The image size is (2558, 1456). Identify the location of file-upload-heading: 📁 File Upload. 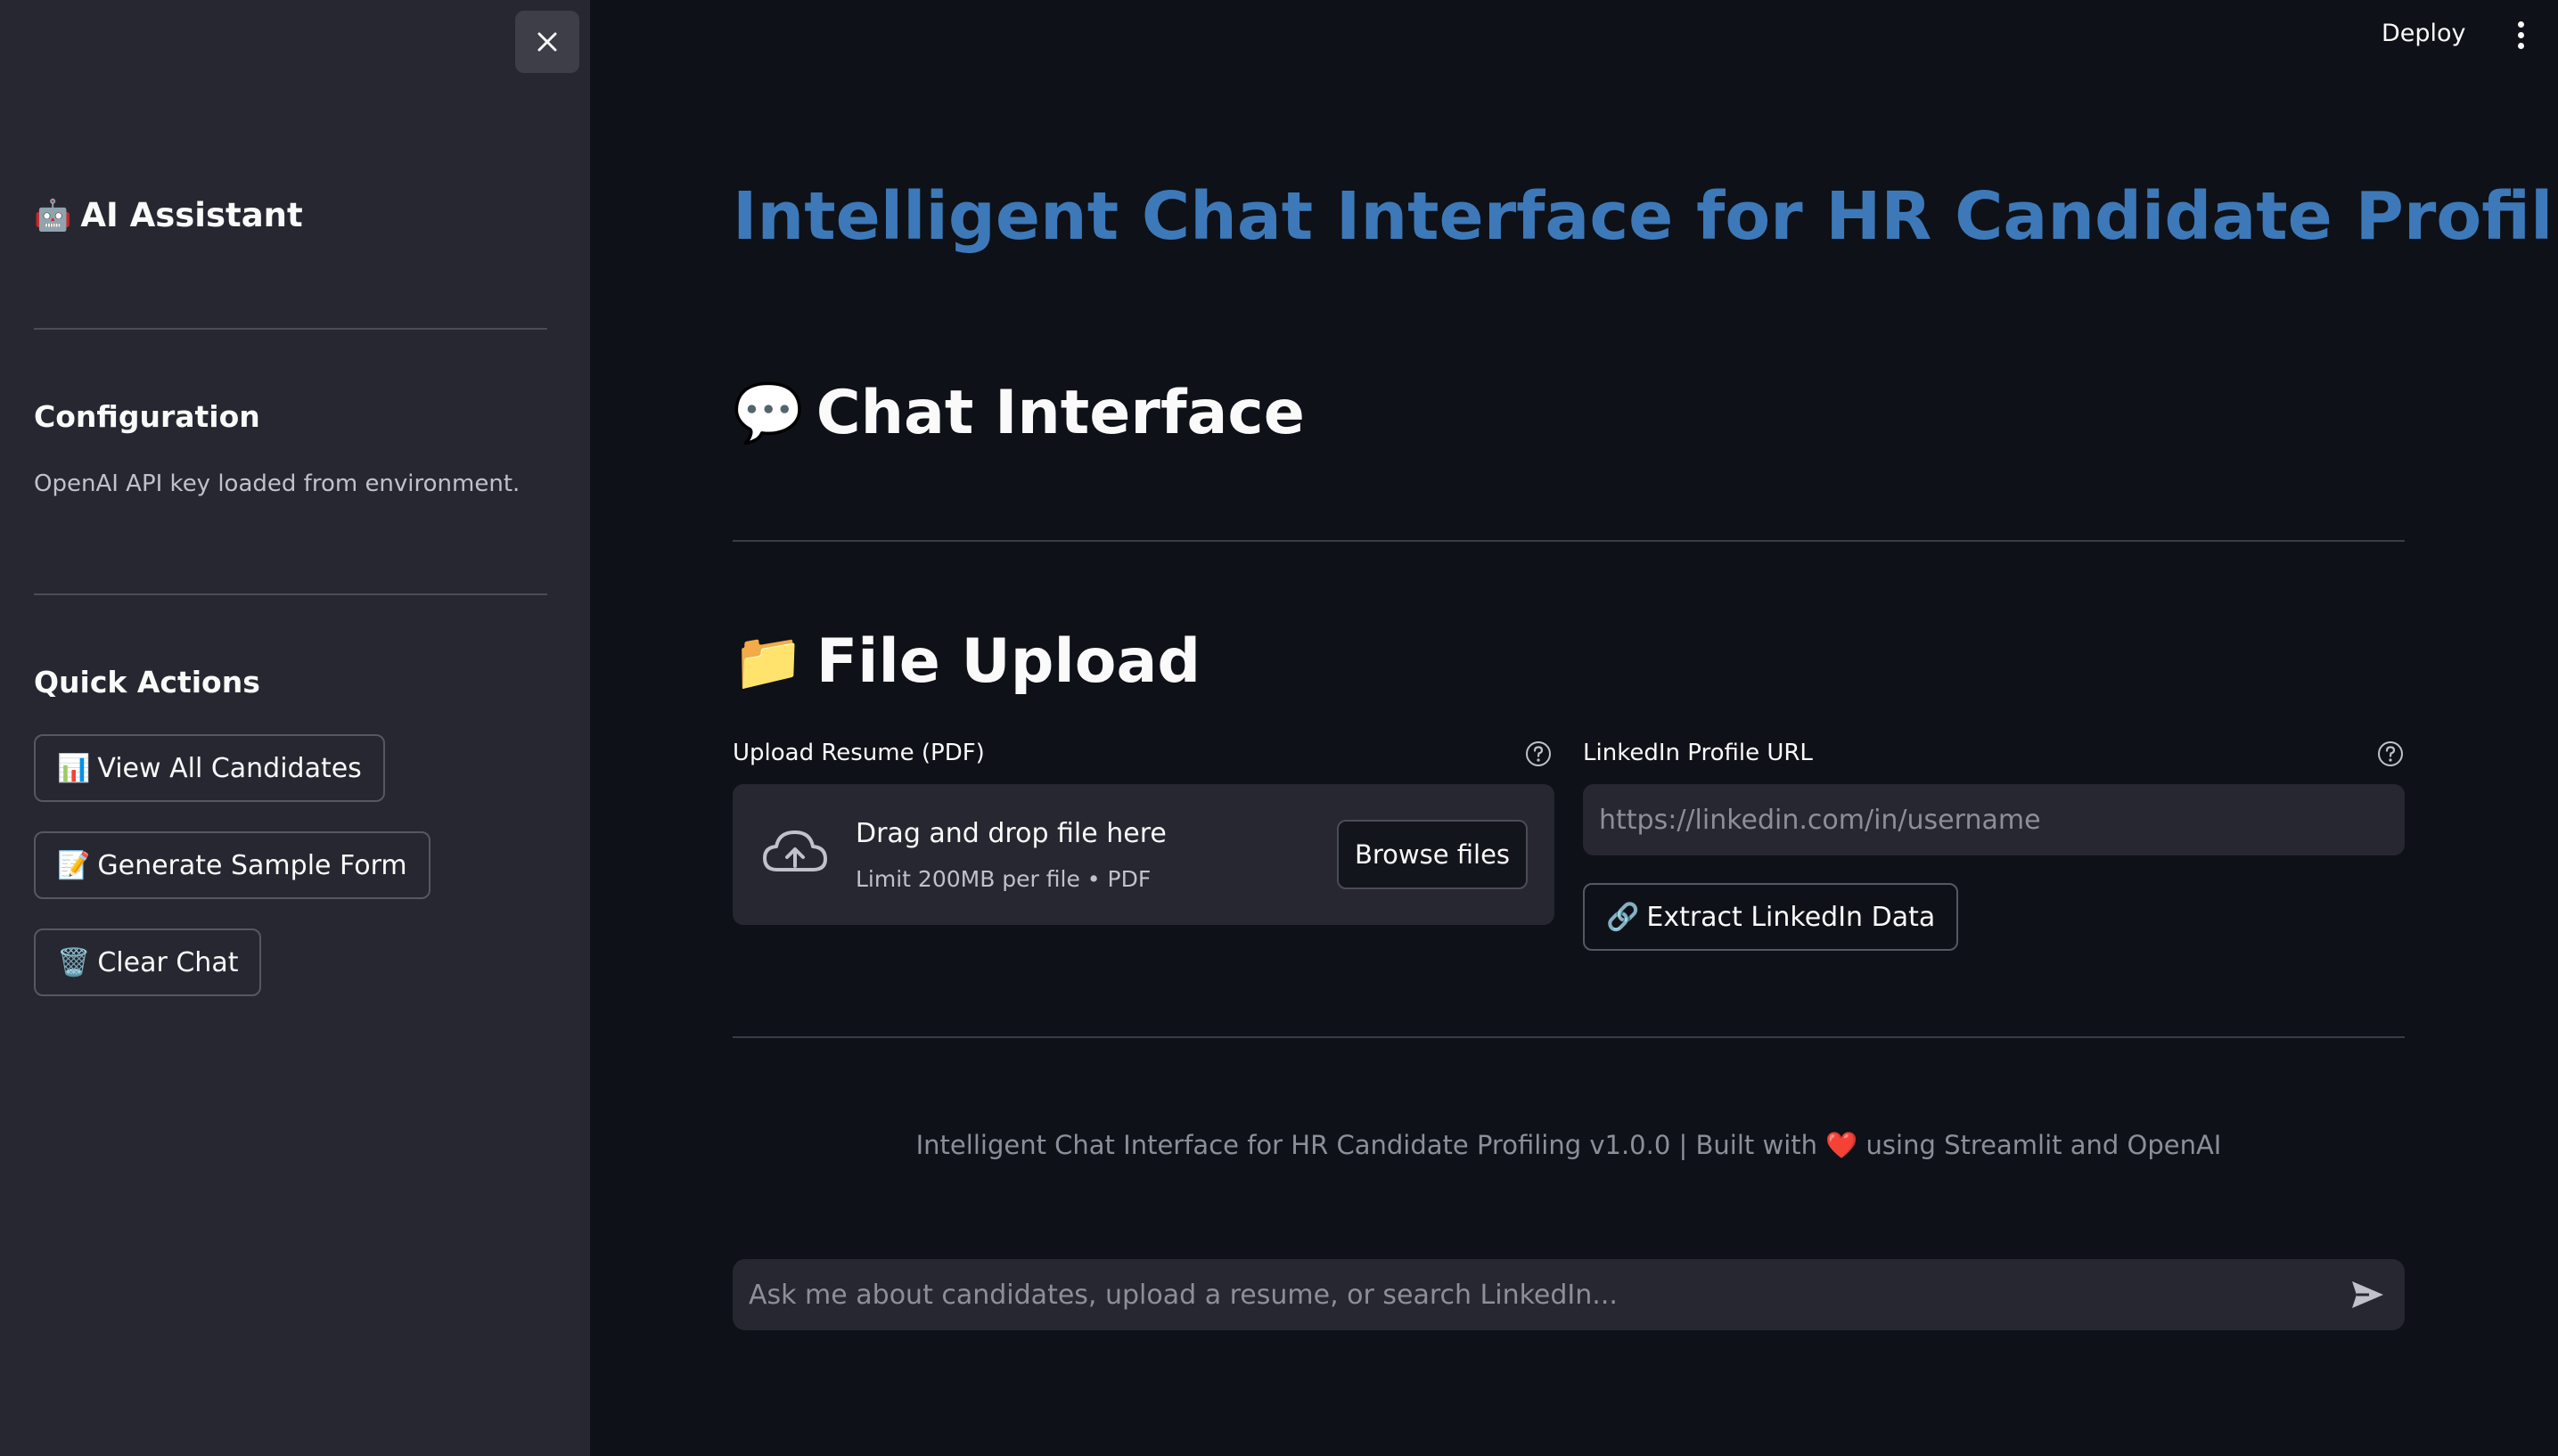
(967, 661).